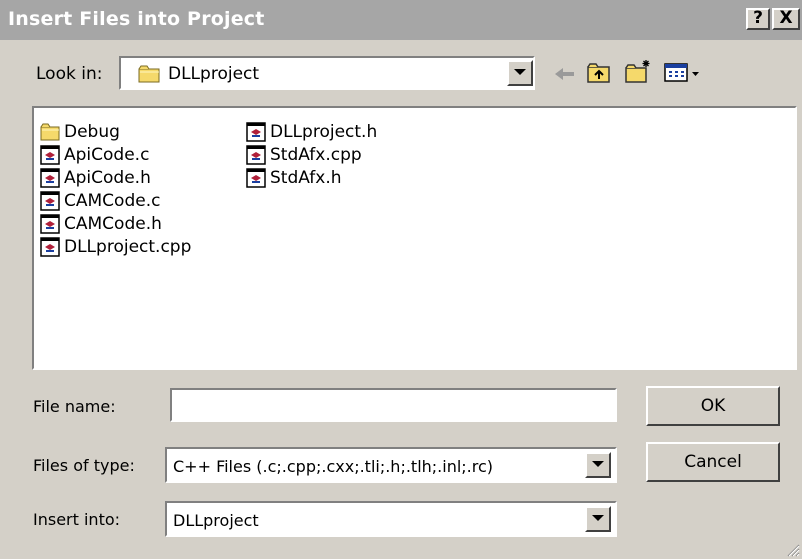  What do you see at coordinates (107, 178) in the screenshot?
I see `file-name: ApiCode.h` at bounding box center [107, 178].